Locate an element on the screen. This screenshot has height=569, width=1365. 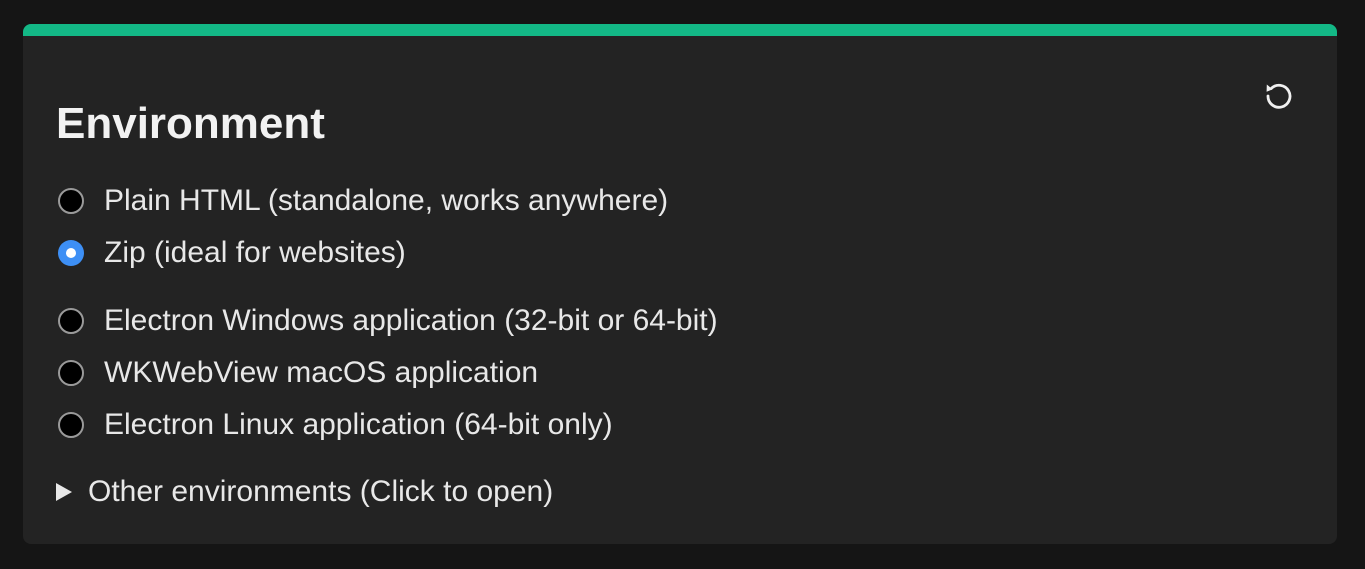
radio-wkwebview-macos is located at coordinates (71, 373).